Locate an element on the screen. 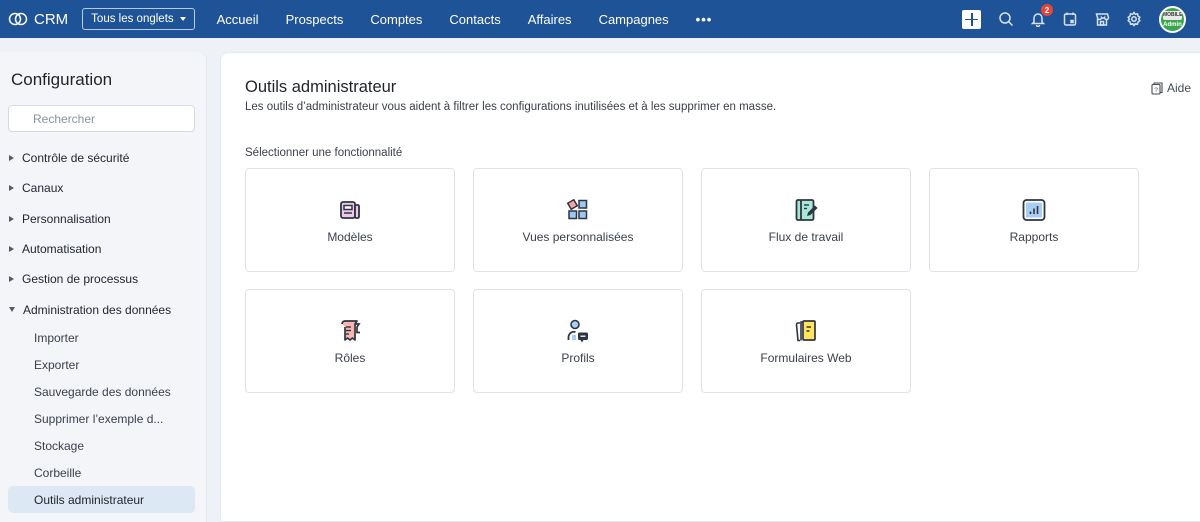  sidebar-item-label: Canaux is located at coordinates (43, 188).